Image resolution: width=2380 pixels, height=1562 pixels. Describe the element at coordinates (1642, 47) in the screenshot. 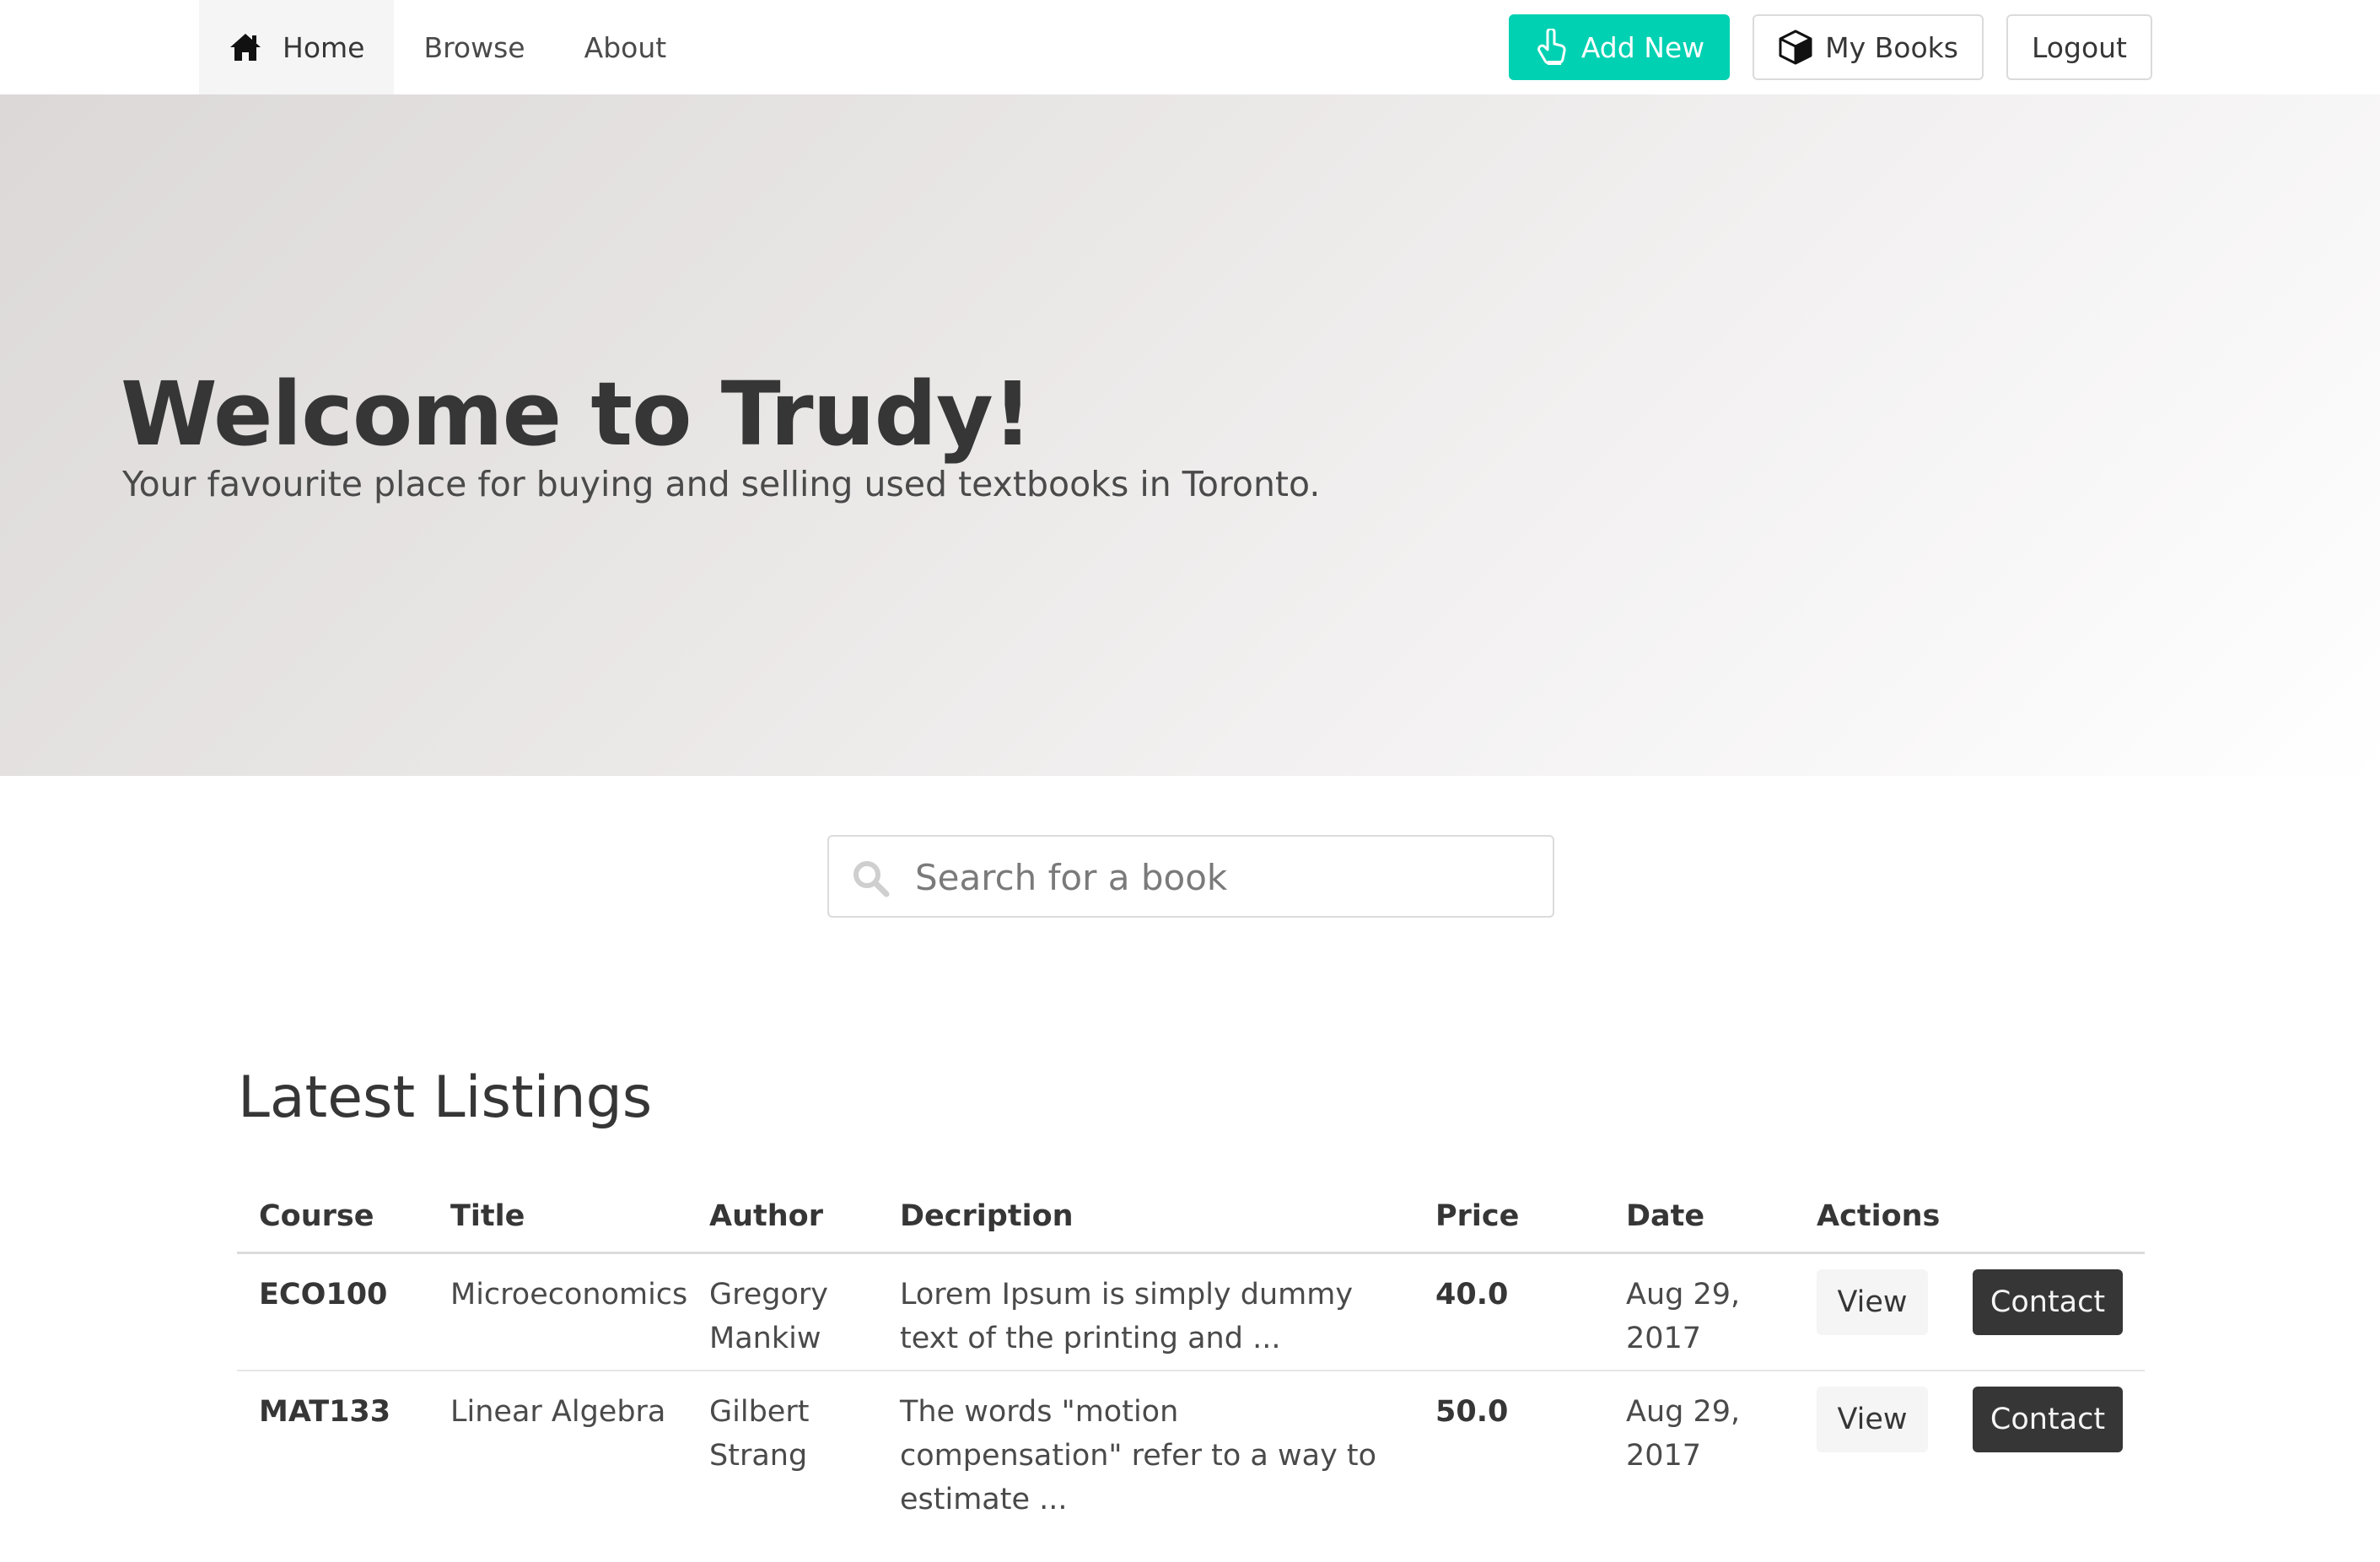

I see `add-new-label: Add New` at that location.